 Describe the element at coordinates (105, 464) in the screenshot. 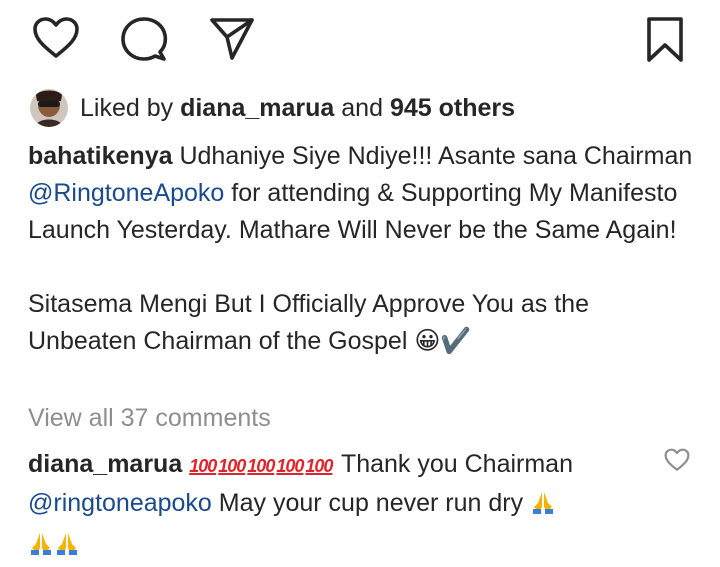

I see `comment-username: diana_marua` at that location.